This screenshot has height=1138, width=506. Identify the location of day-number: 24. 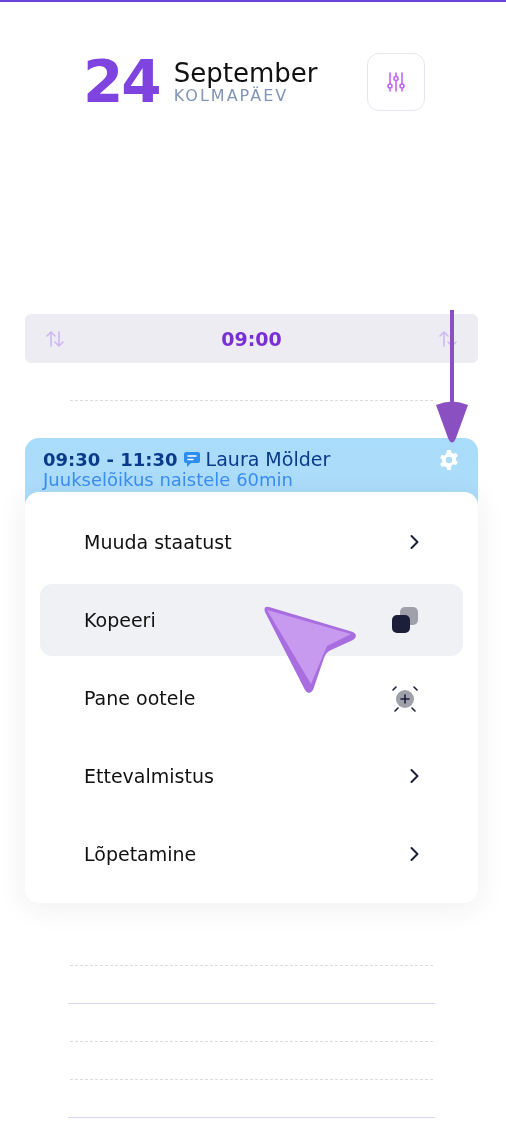
(121, 82).